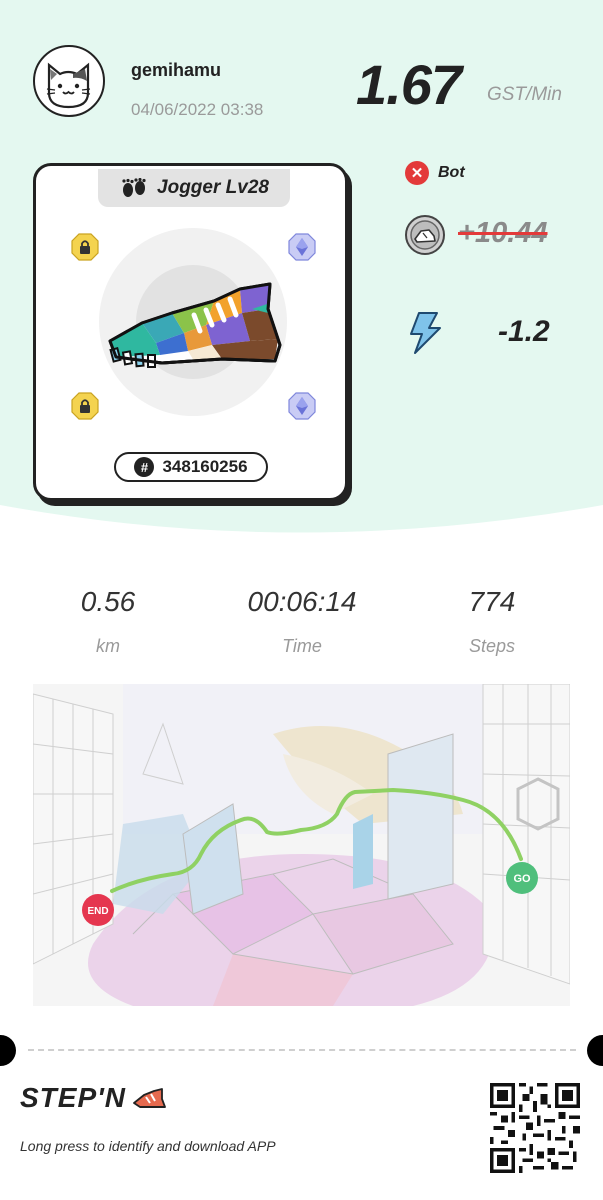 This screenshot has width=603, height=1200. Describe the element at coordinates (108, 621) in the screenshot. I see `stat-distance: 0.56 km` at that location.